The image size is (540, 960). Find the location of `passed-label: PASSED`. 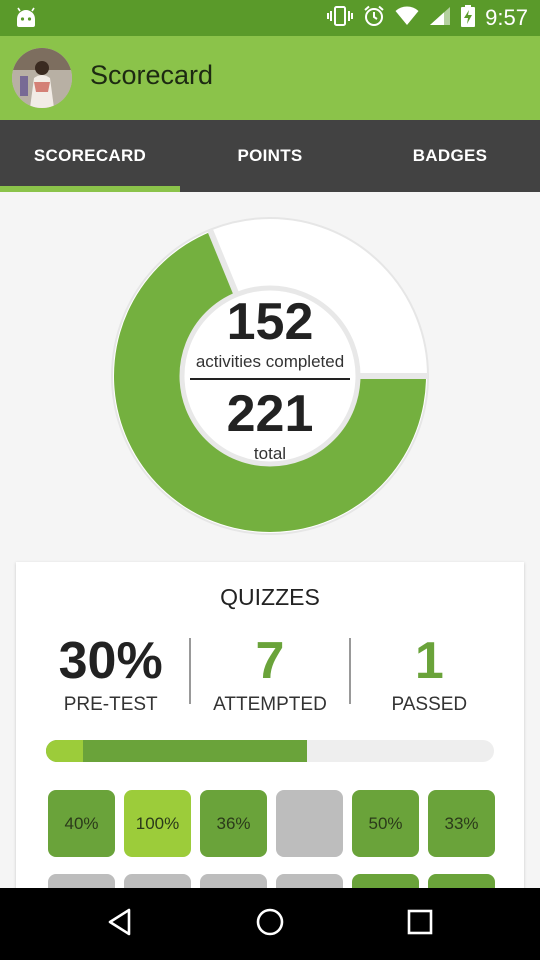

passed-label: PASSED is located at coordinates (429, 704).